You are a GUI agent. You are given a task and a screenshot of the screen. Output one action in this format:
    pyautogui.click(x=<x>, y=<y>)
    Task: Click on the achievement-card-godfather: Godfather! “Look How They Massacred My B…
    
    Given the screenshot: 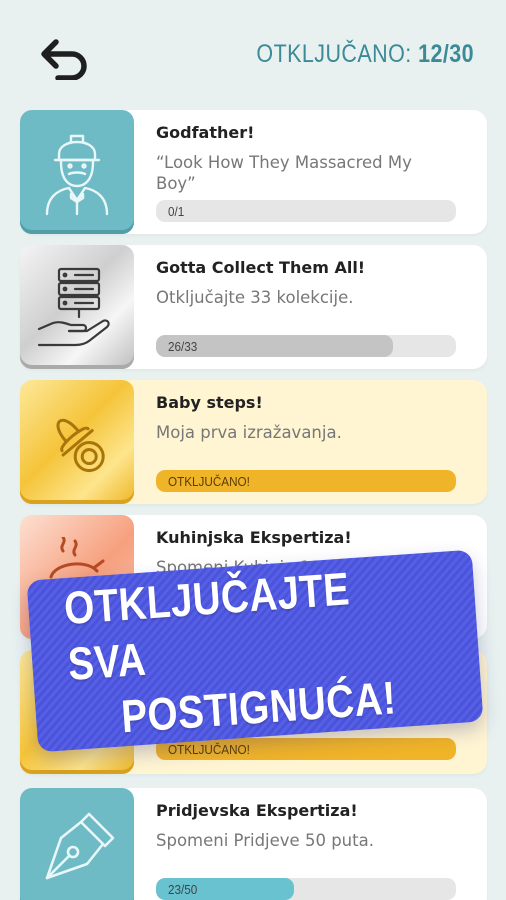 What is the action you would take?
    pyautogui.click(x=253, y=172)
    